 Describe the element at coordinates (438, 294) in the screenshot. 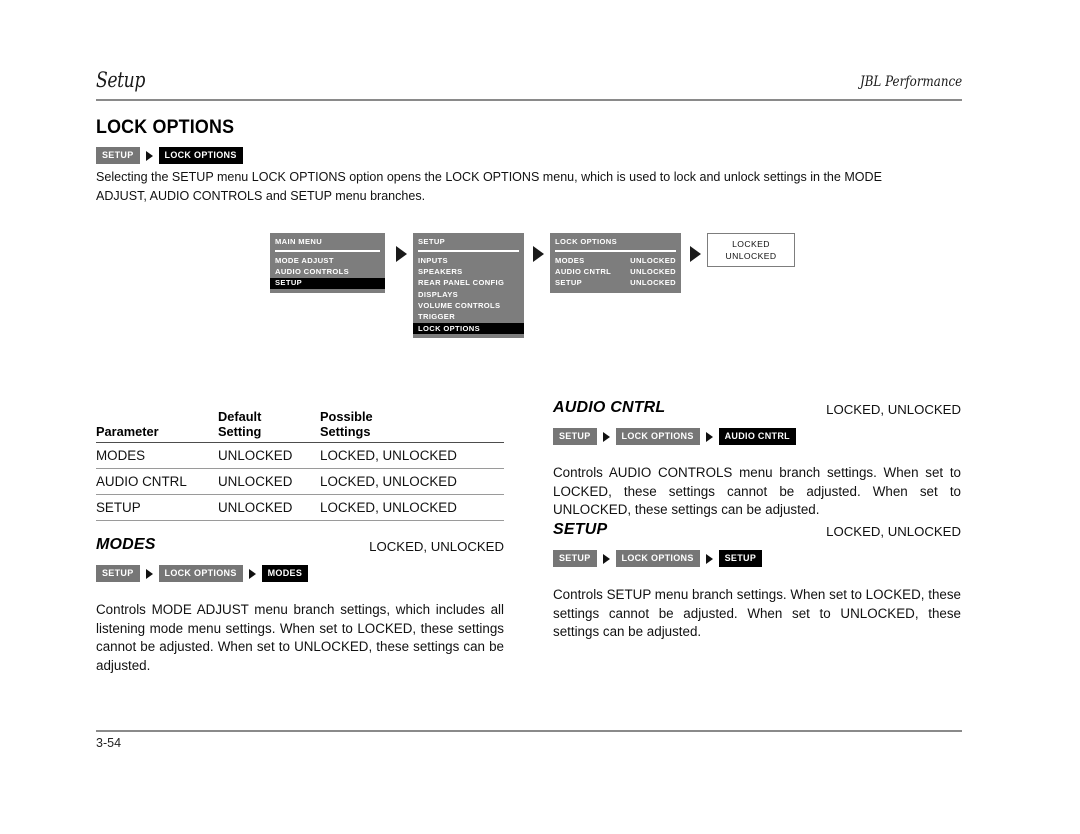

I see `menu-item-label: DISPLAYS` at that location.